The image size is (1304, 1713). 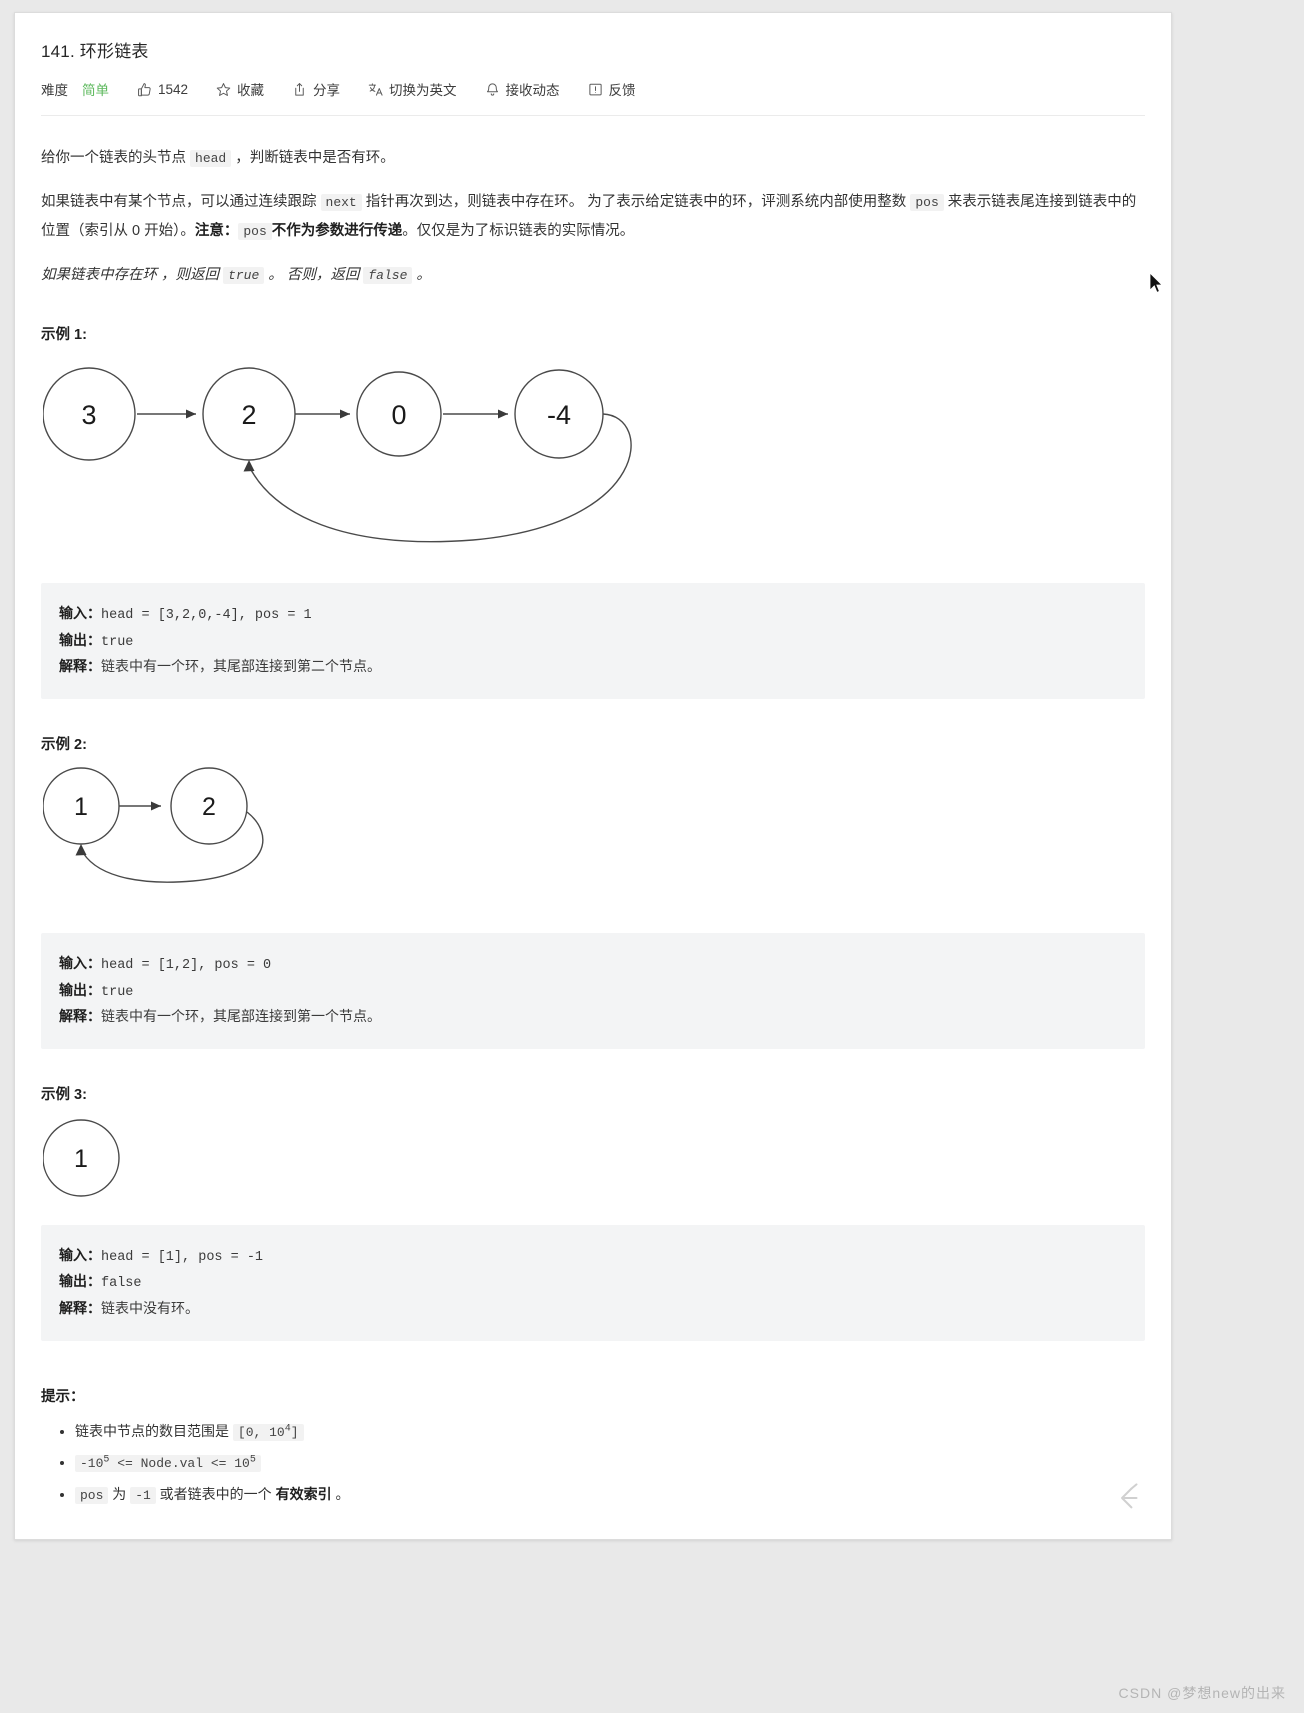 I want to click on hints-title: 提示：, so click(x=63, y=1396).